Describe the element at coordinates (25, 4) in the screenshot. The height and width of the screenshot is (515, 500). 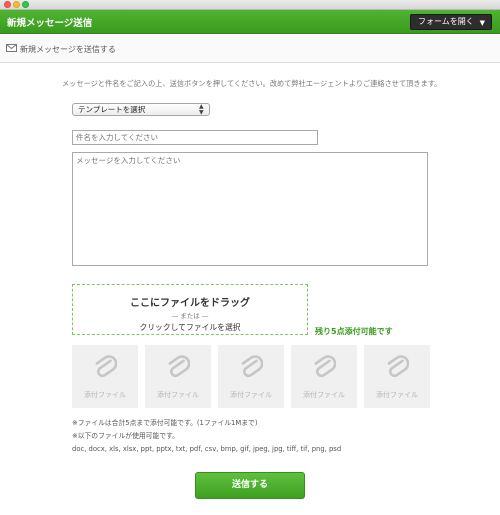
I see `window-maximize-button` at that location.